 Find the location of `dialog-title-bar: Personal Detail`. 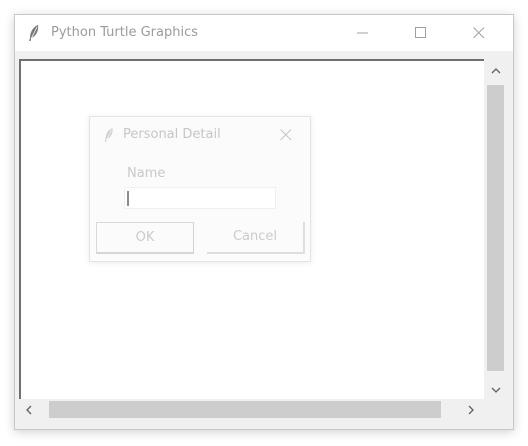

dialog-title-bar: Personal Detail is located at coordinates (200, 135).